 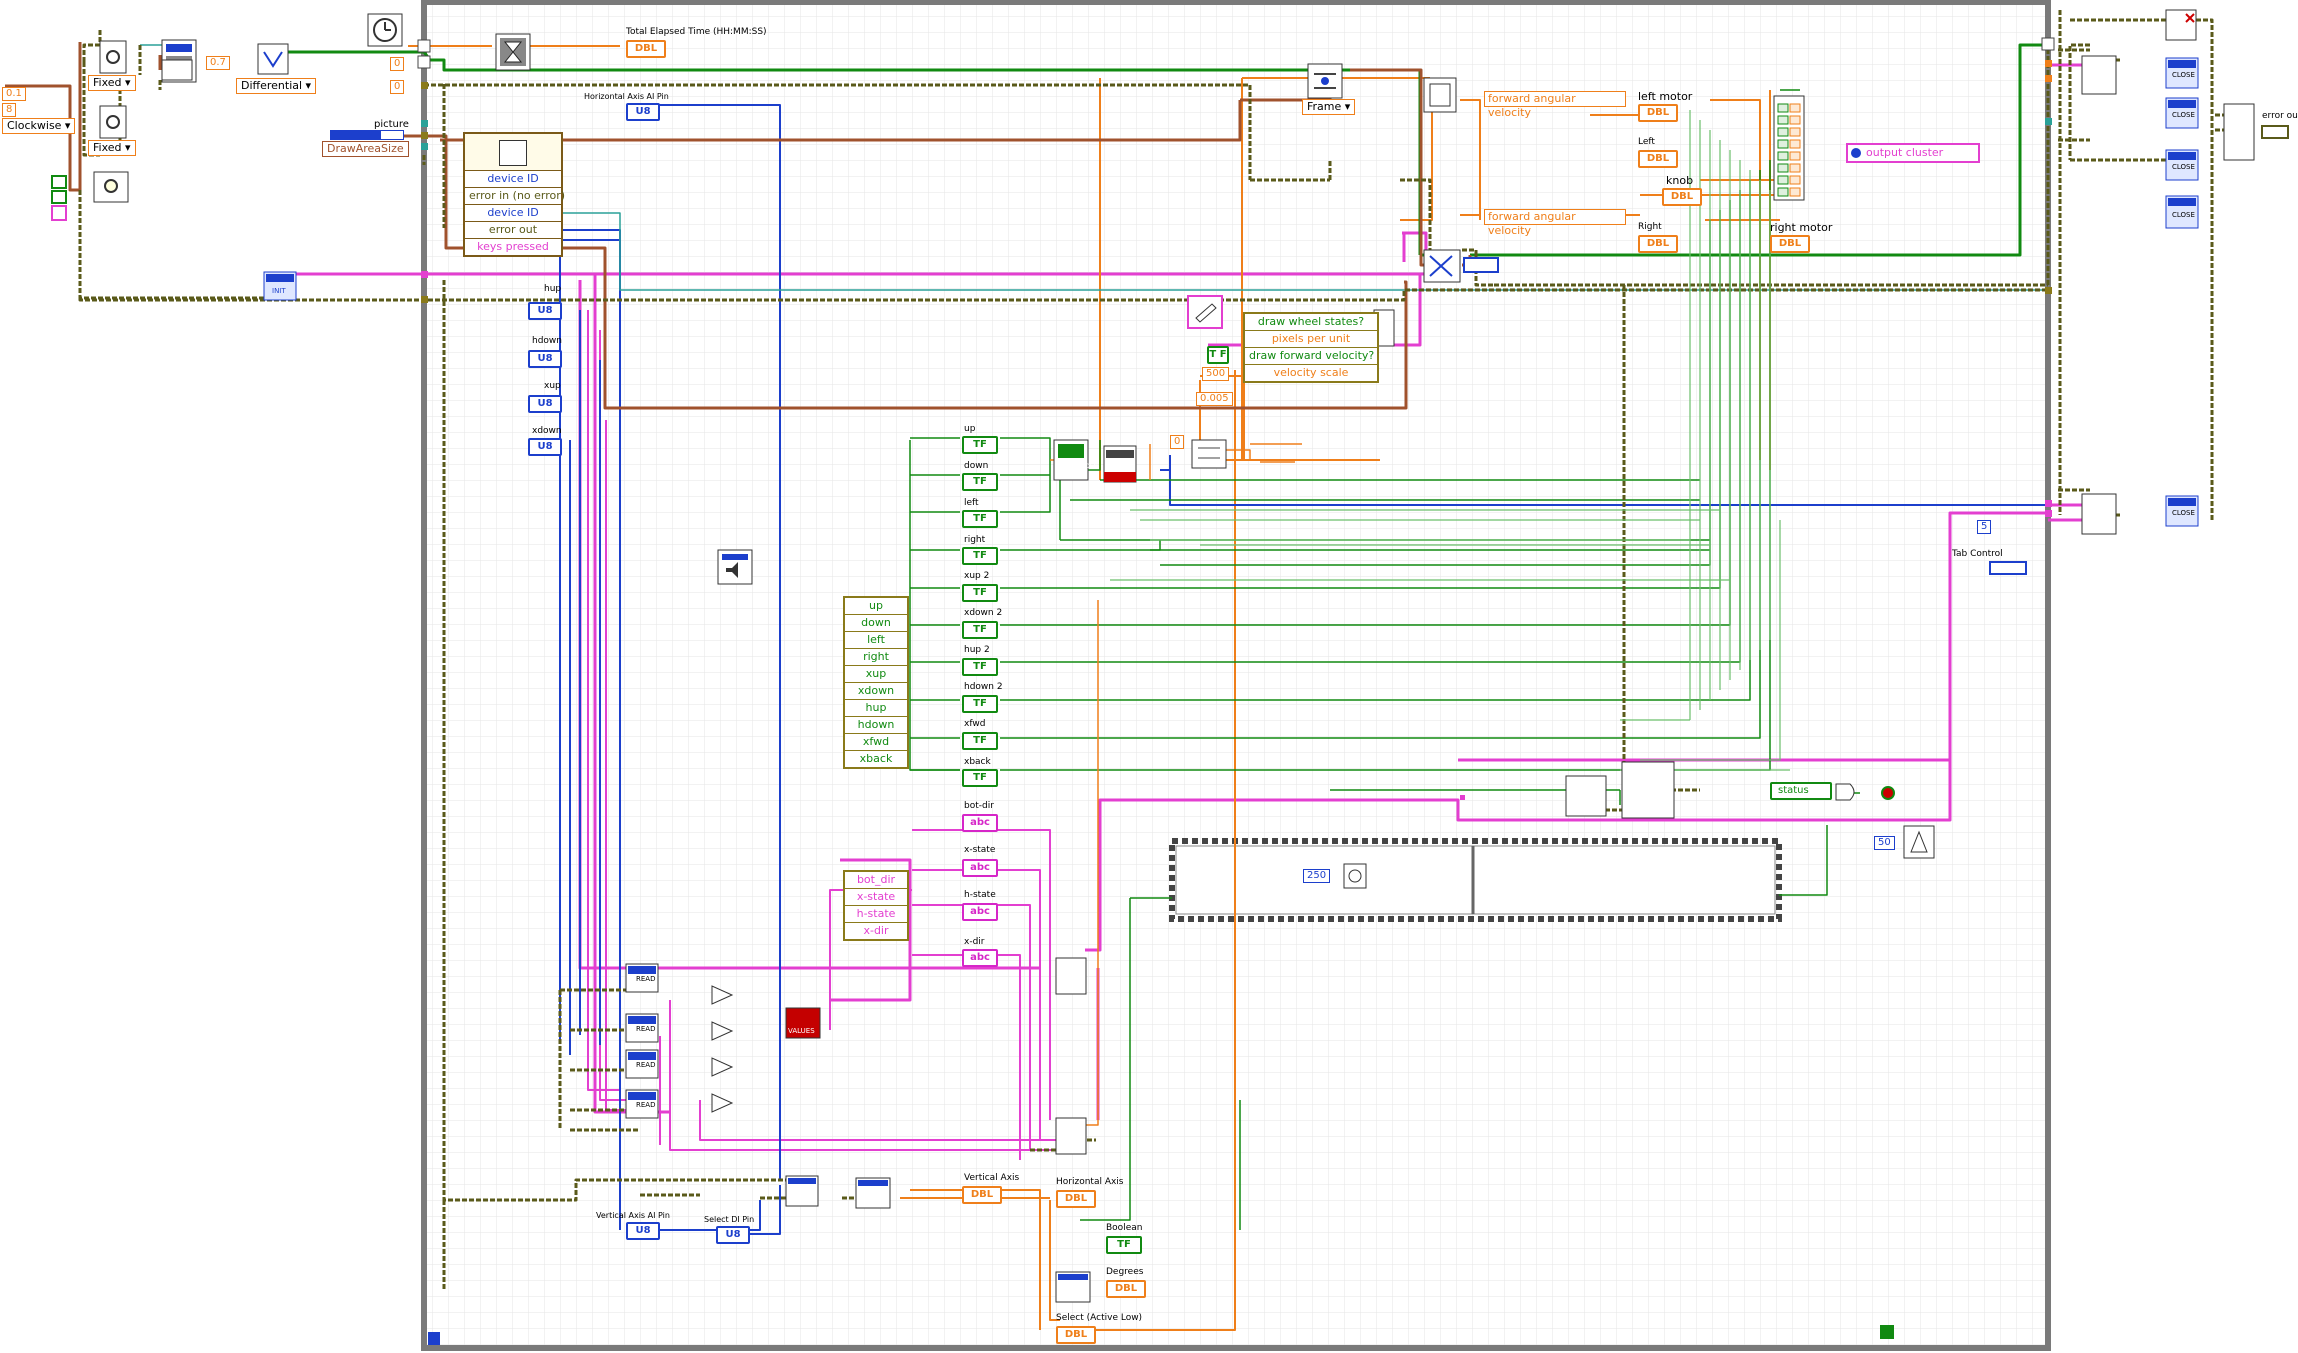 What do you see at coordinates (970, 429) in the screenshot?
I see `up-indicator-label: up` at bounding box center [970, 429].